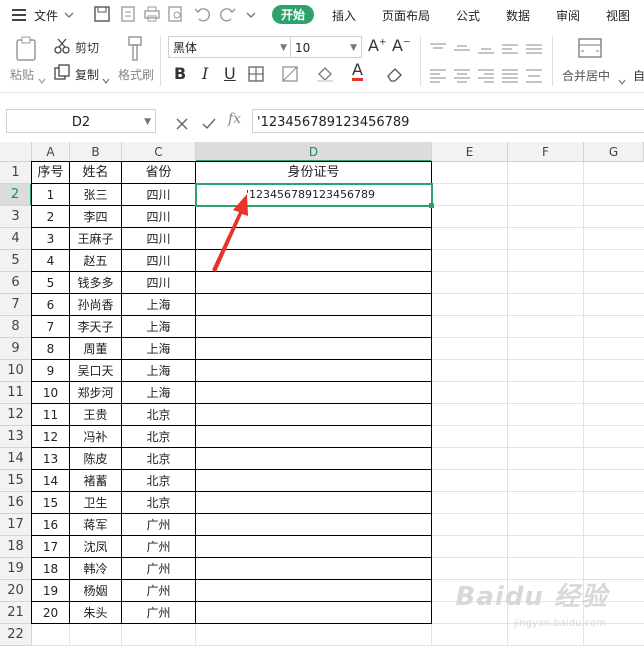  Describe the element at coordinates (16, 371) in the screenshot. I see `row-header-10: 10` at that location.